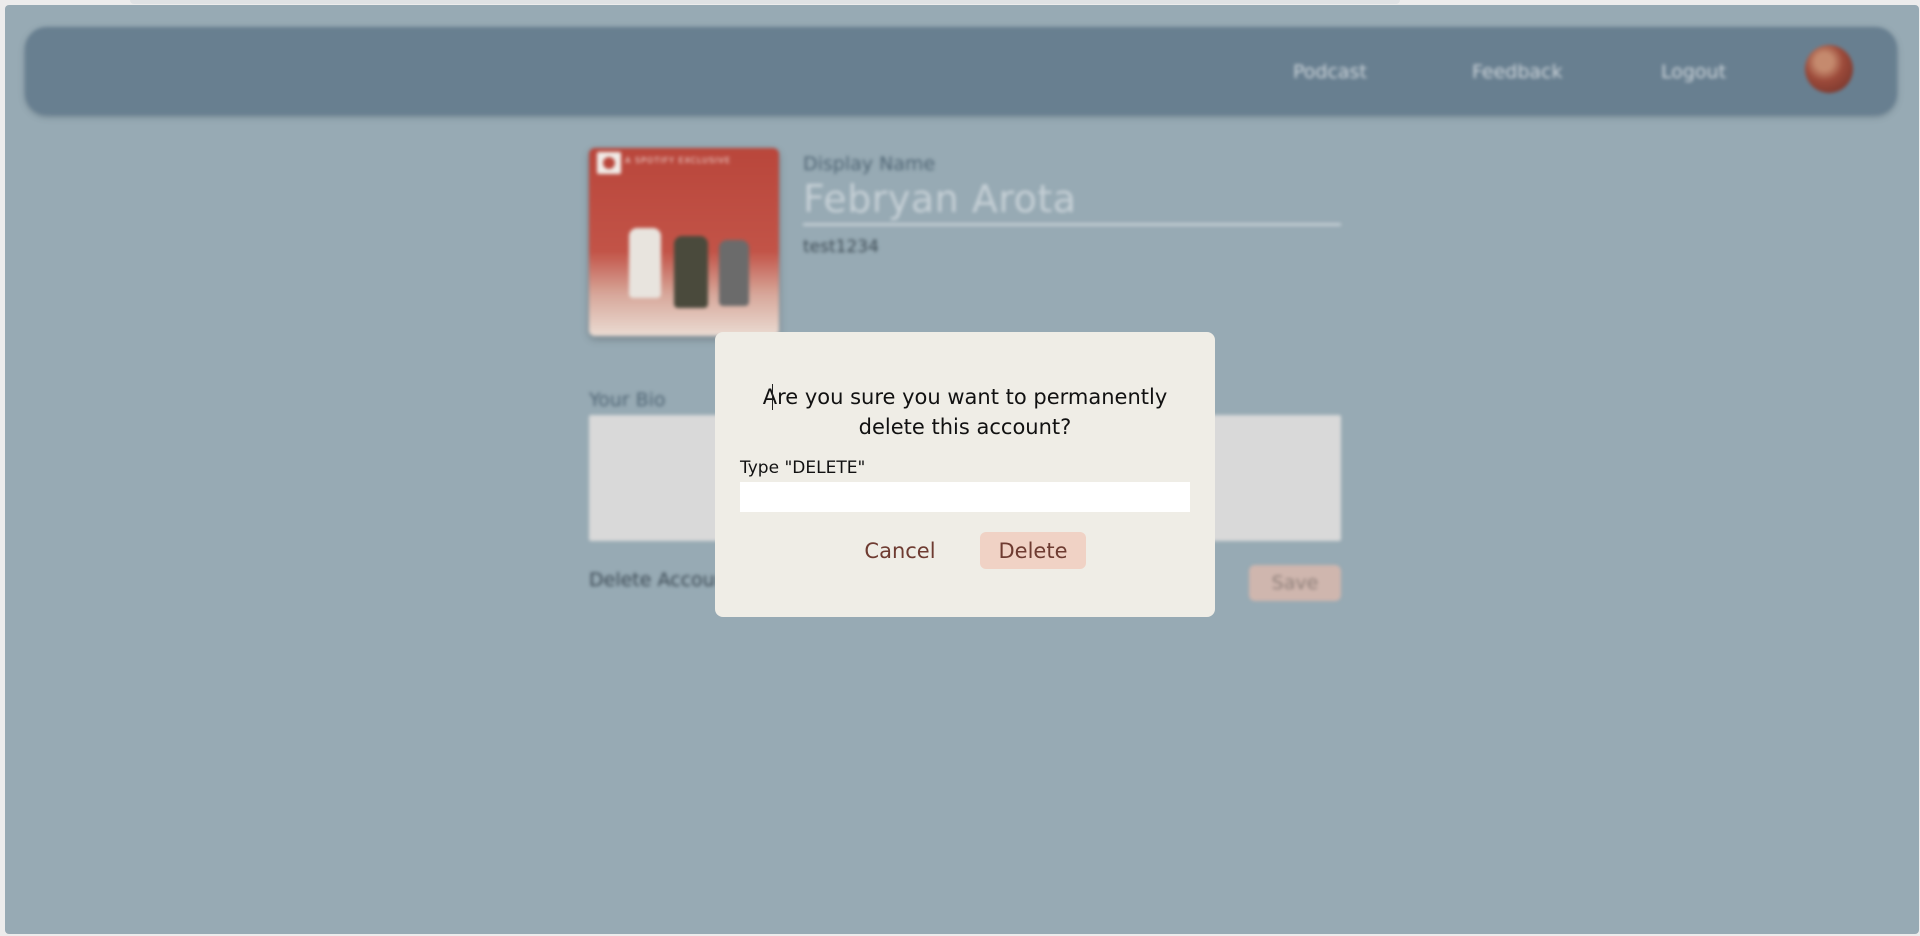 Image resolution: width=1920 pixels, height=936 pixels. What do you see at coordinates (609, 163) in the screenshot?
I see `spotify-badge-icon` at bounding box center [609, 163].